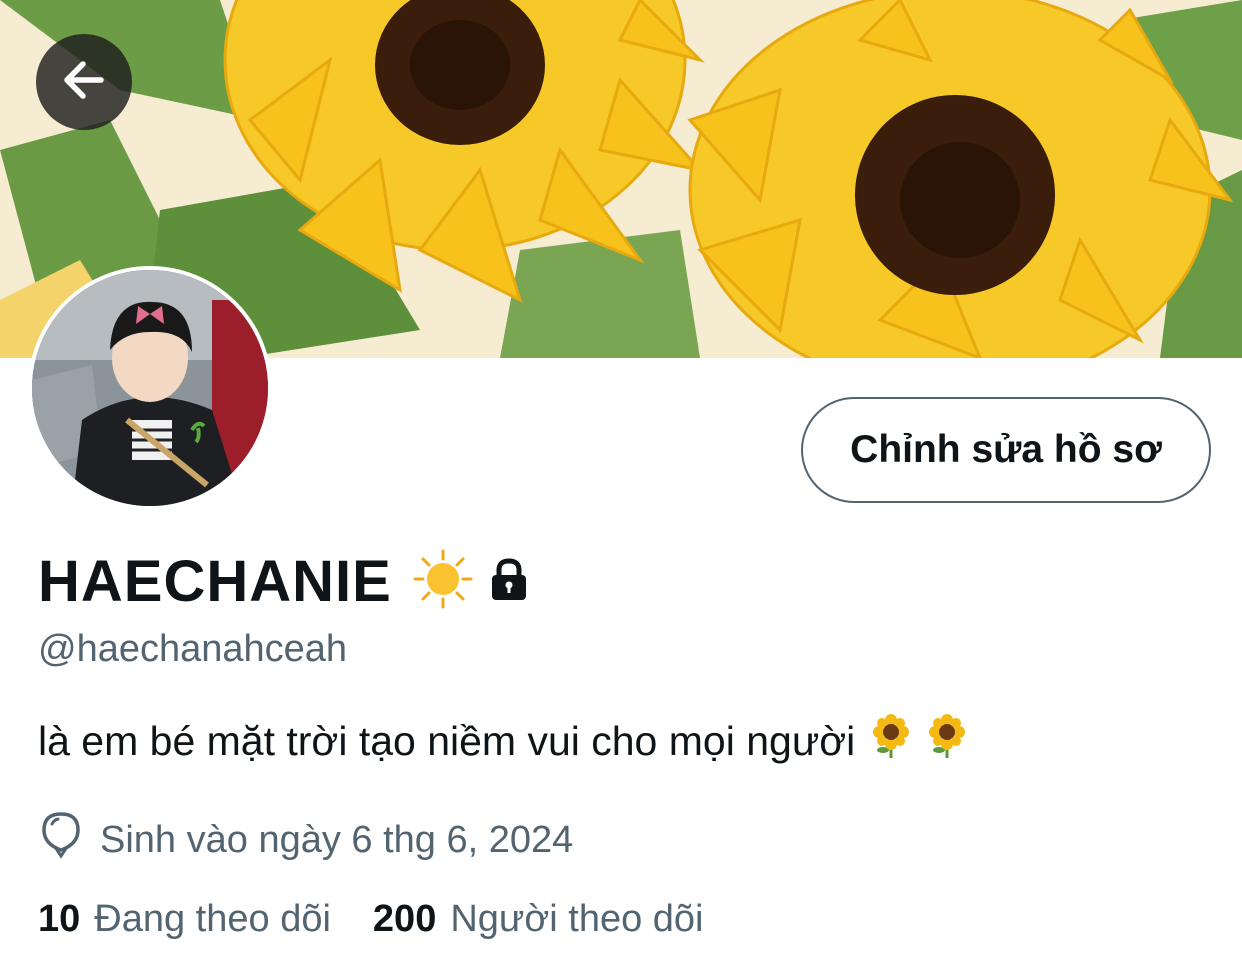 This screenshot has height=966, width=1242. Describe the element at coordinates (59, 919) in the screenshot. I see `following-count: 10` at that location.